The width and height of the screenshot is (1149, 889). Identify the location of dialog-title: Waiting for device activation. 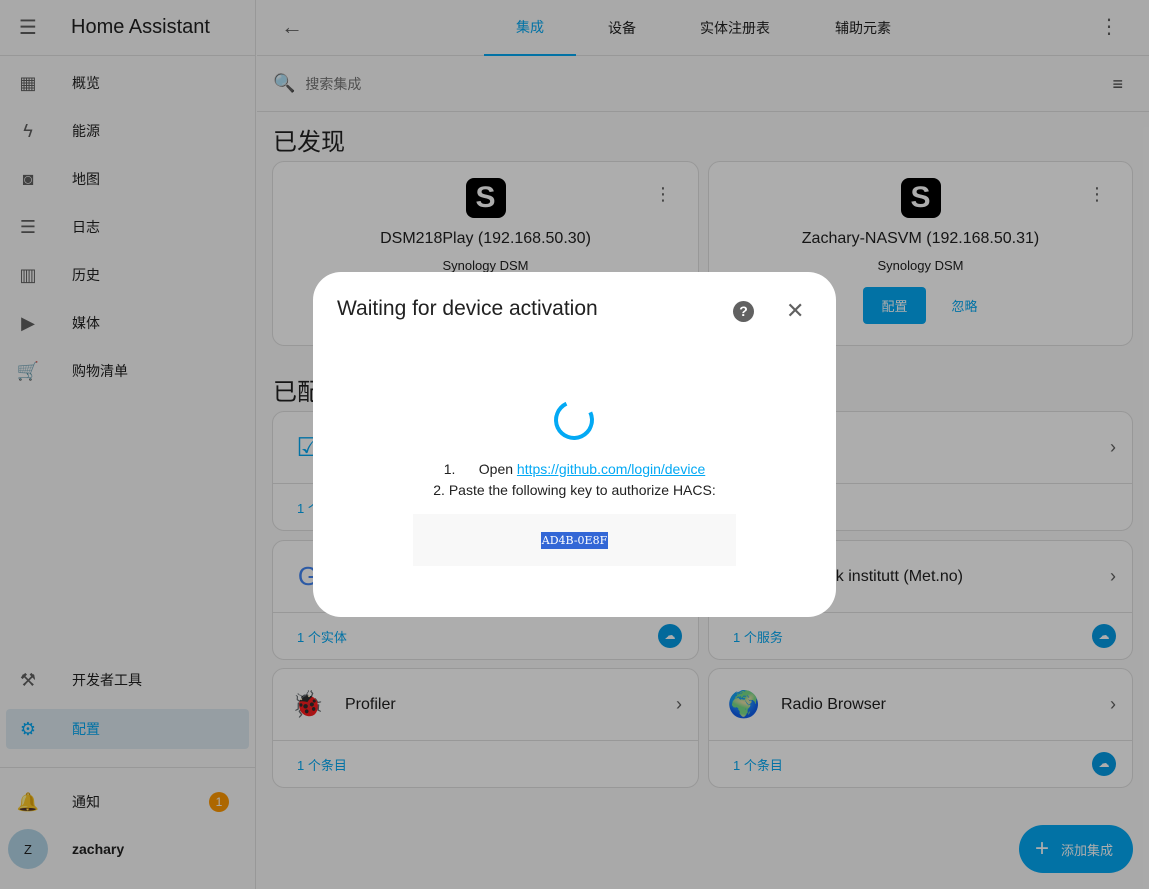
(467, 308).